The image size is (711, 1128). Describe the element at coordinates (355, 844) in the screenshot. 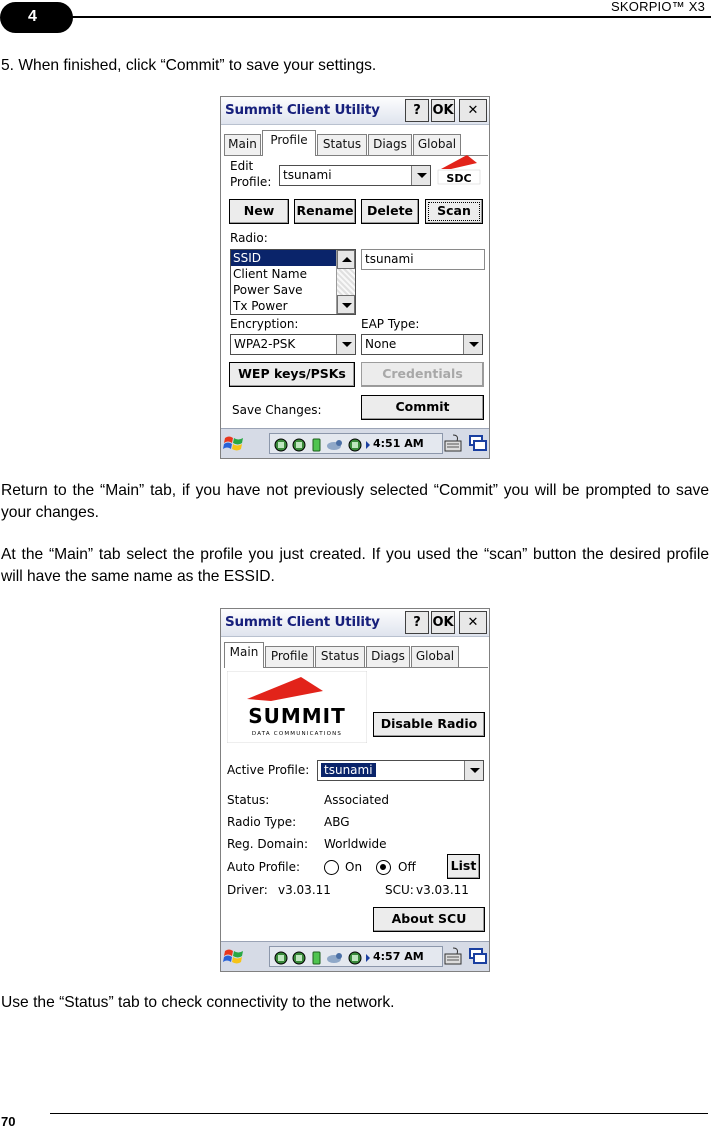

I see `reg-domain-value: Worldwide` at that location.